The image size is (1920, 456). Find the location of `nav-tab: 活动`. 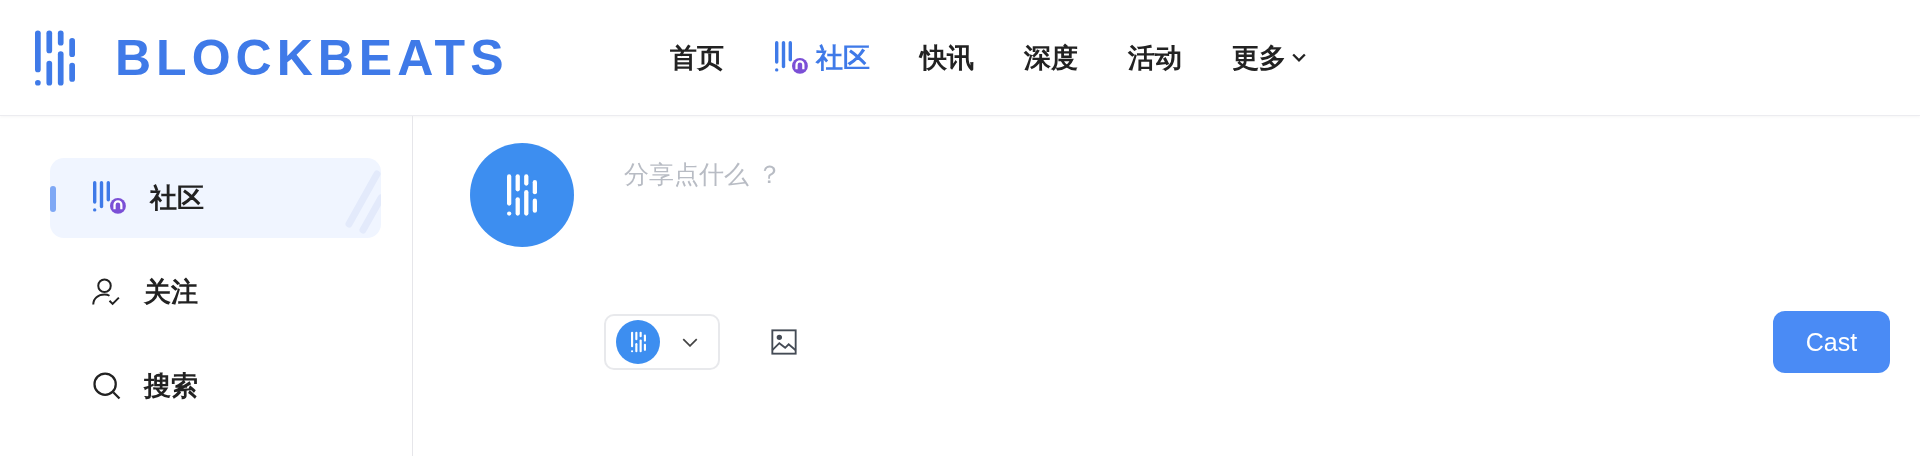

nav-tab: 活动 is located at coordinates (1155, 57).